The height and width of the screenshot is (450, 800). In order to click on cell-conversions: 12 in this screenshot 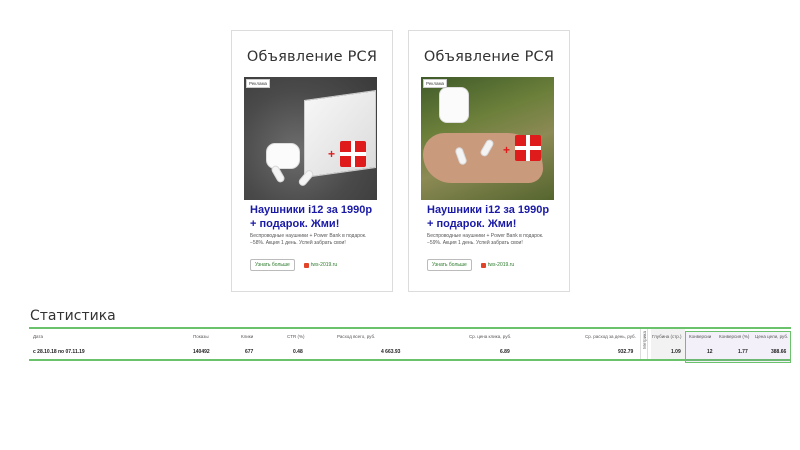, I will do `click(710, 352)`.